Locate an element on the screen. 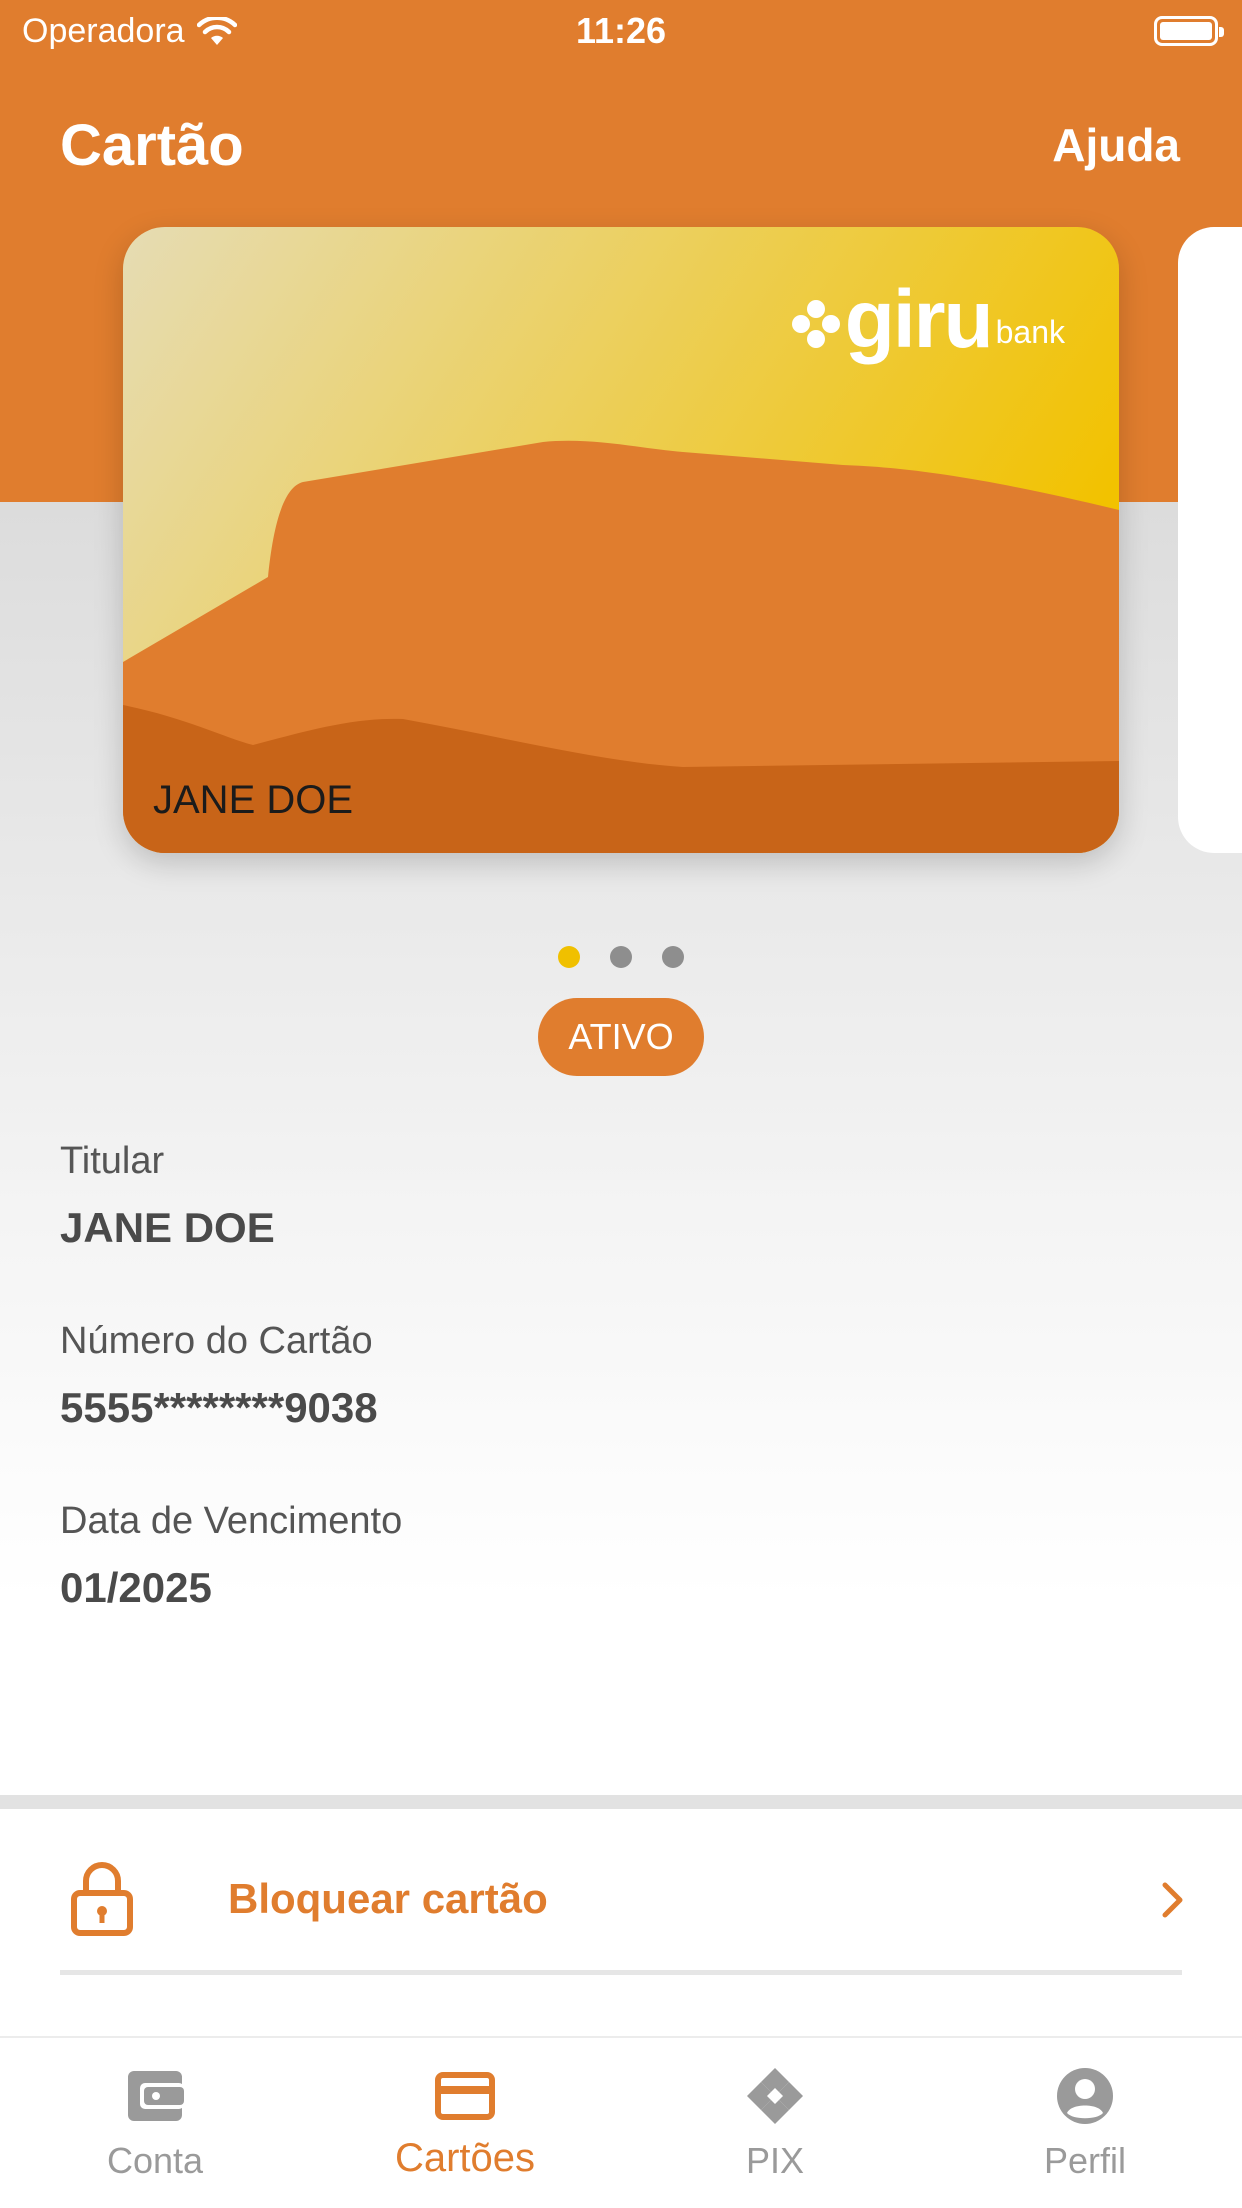 The image size is (1242, 2208). user-icon is located at coordinates (1085, 2096).